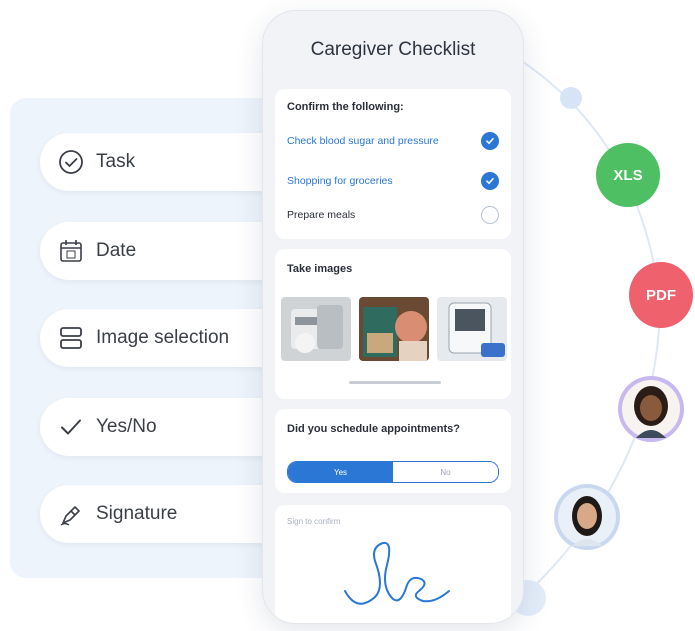  What do you see at coordinates (126, 426) in the screenshot?
I see `field-label: Yes/No` at bounding box center [126, 426].